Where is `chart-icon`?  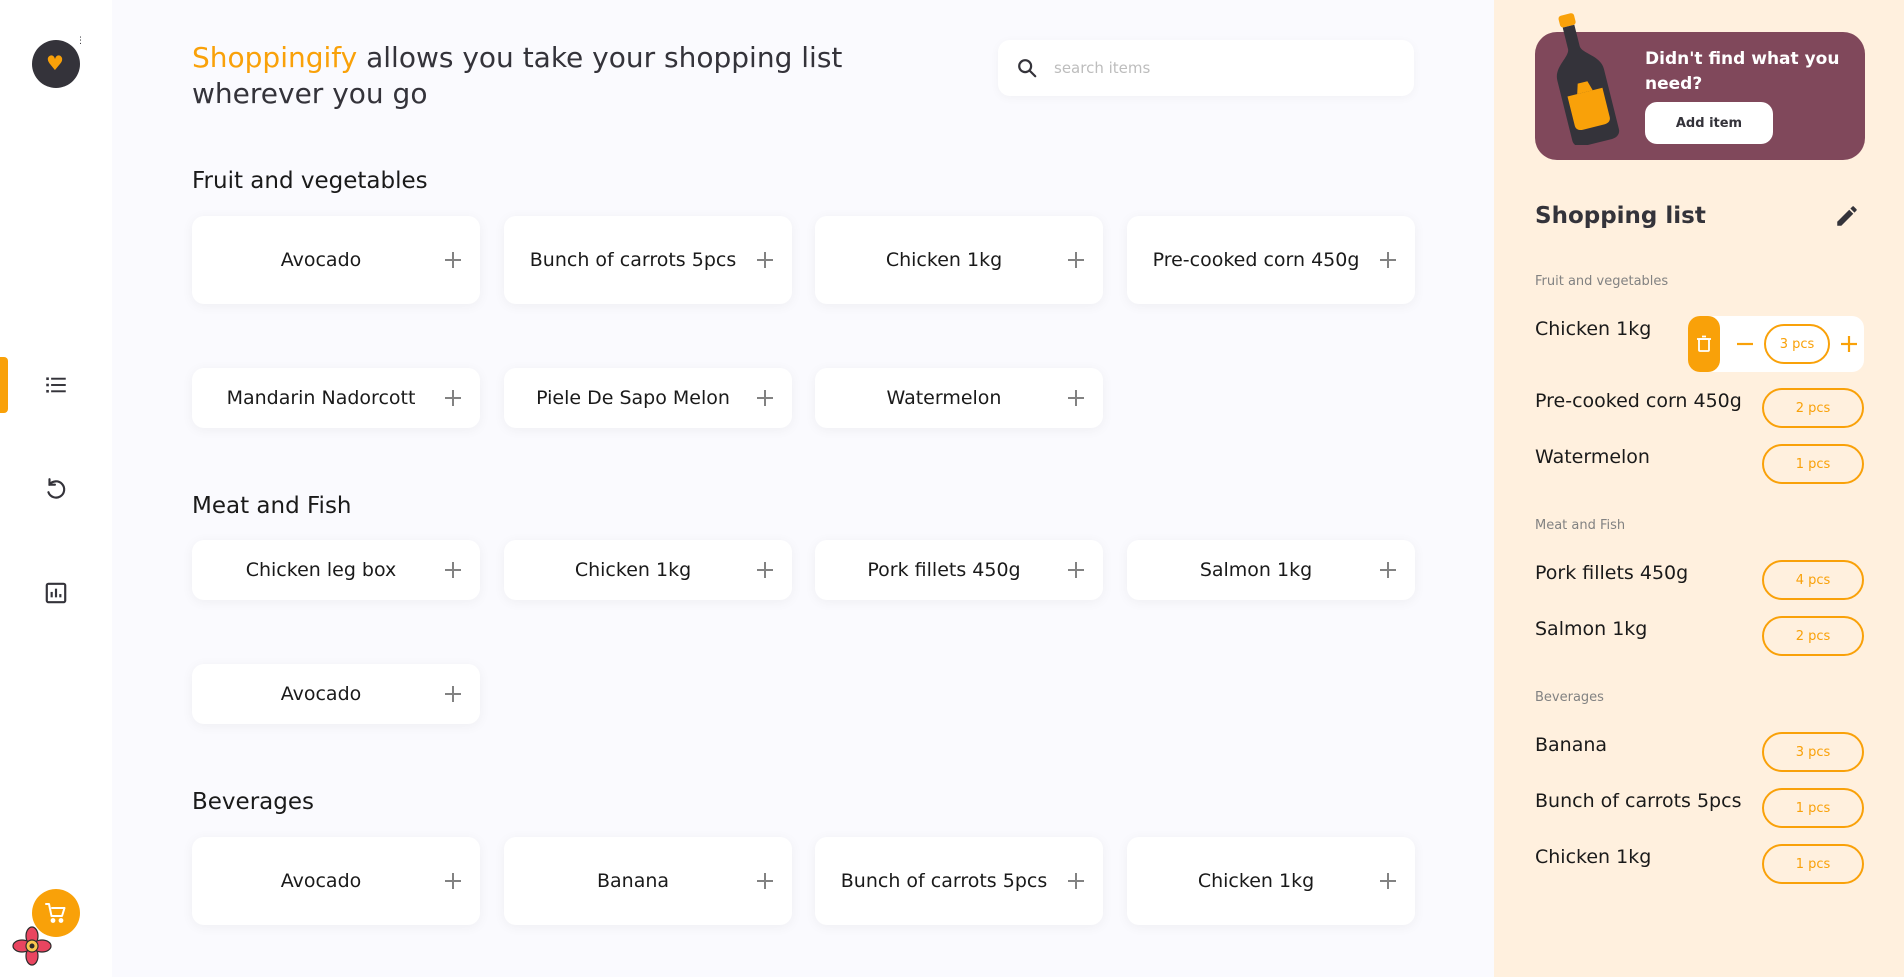 chart-icon is located at coordinates (56, 593).